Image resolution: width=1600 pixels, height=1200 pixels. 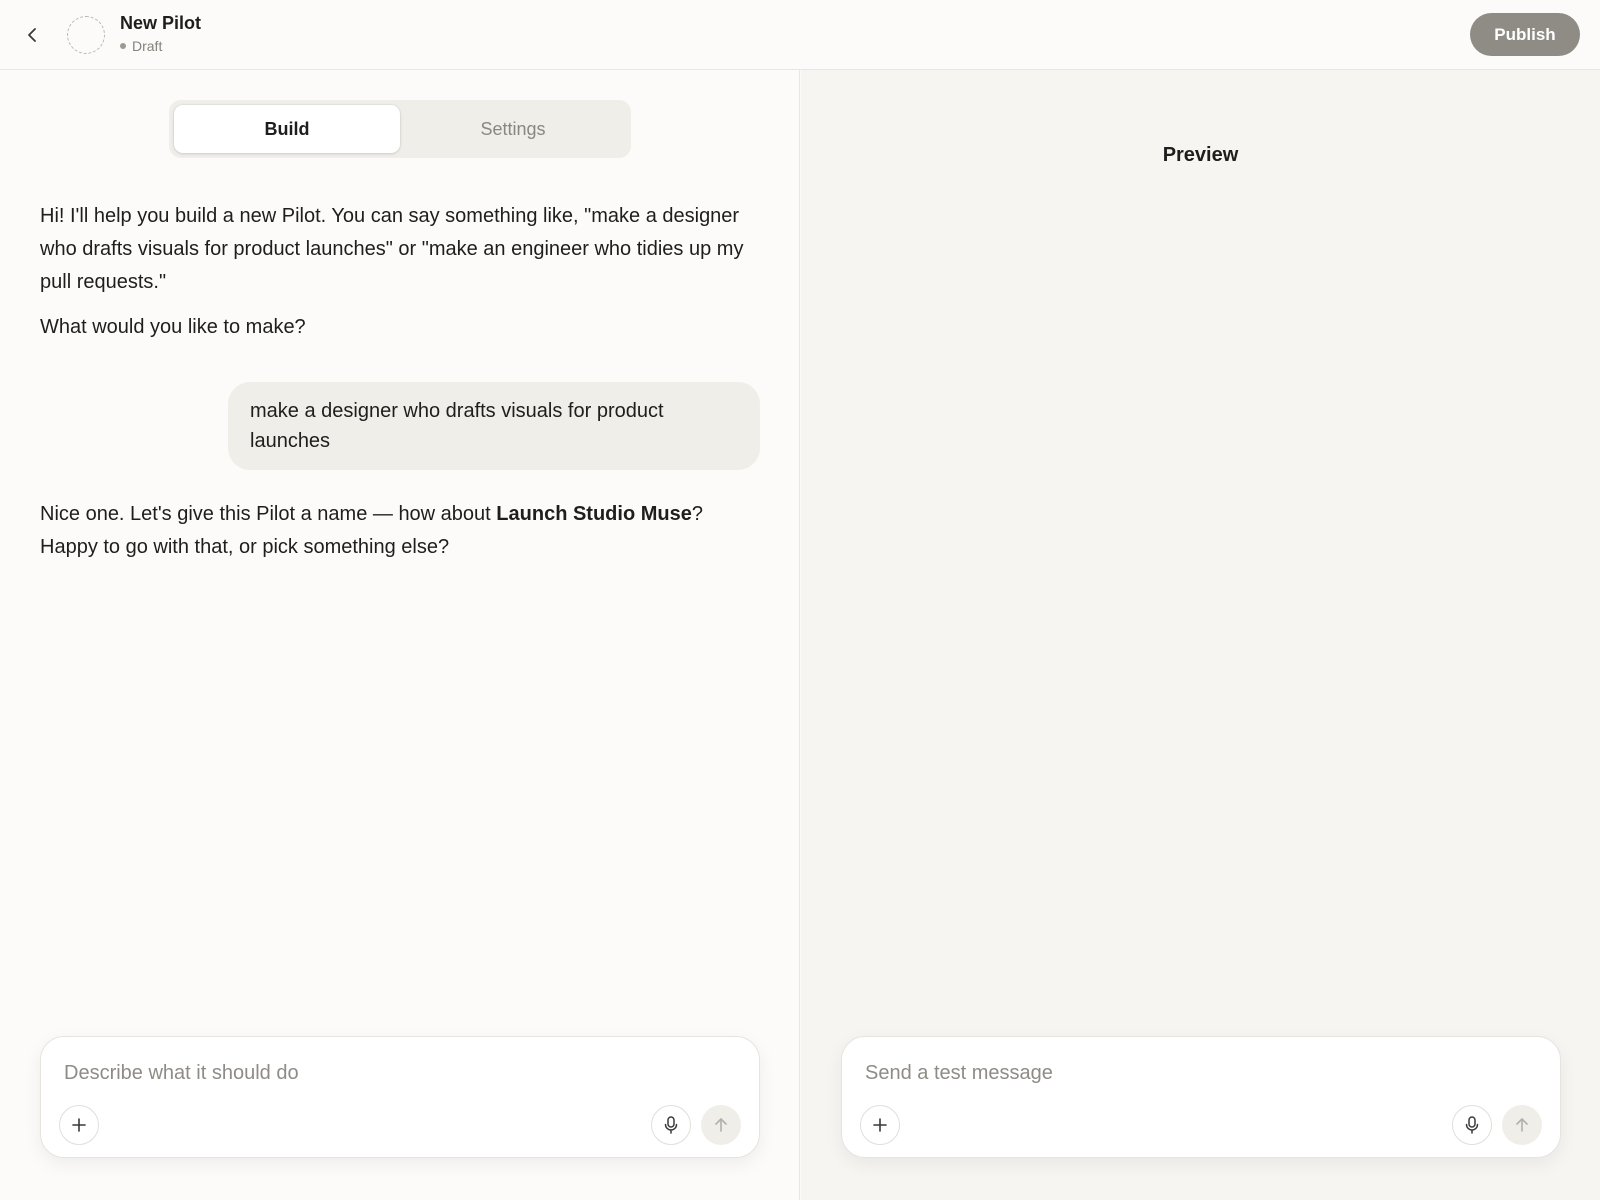 I want to click on build-composer, so click(x=400, y=1097).